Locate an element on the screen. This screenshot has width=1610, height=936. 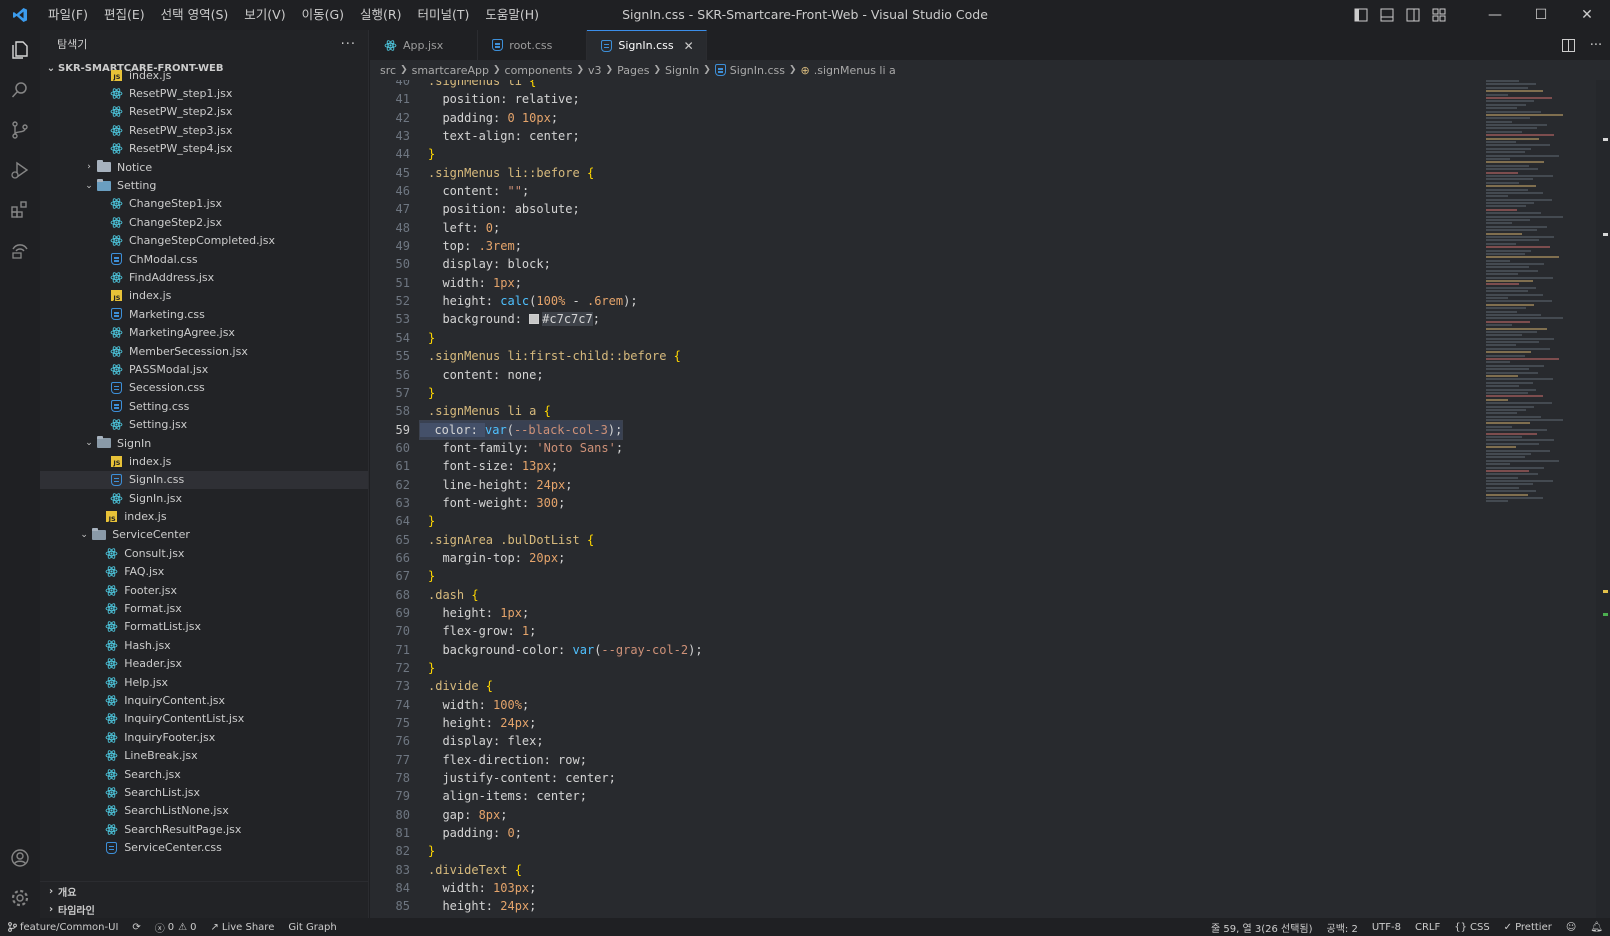
breadcrumb-symbol: .signMenus li a is located at coordinates (855, 70).